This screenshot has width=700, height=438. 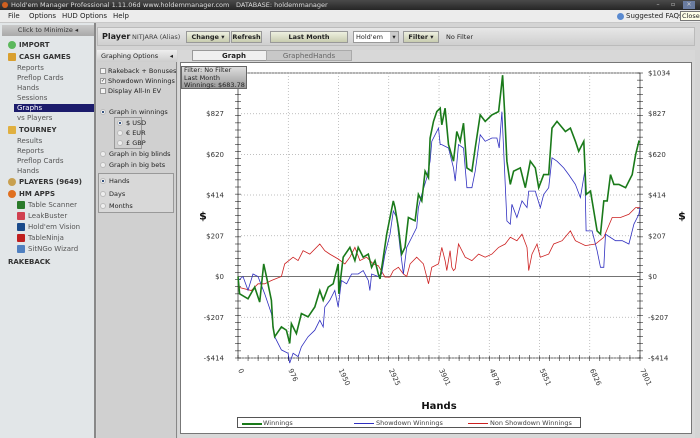 I want to click on x-tick-label: 3901, so click(x=444, y=377).